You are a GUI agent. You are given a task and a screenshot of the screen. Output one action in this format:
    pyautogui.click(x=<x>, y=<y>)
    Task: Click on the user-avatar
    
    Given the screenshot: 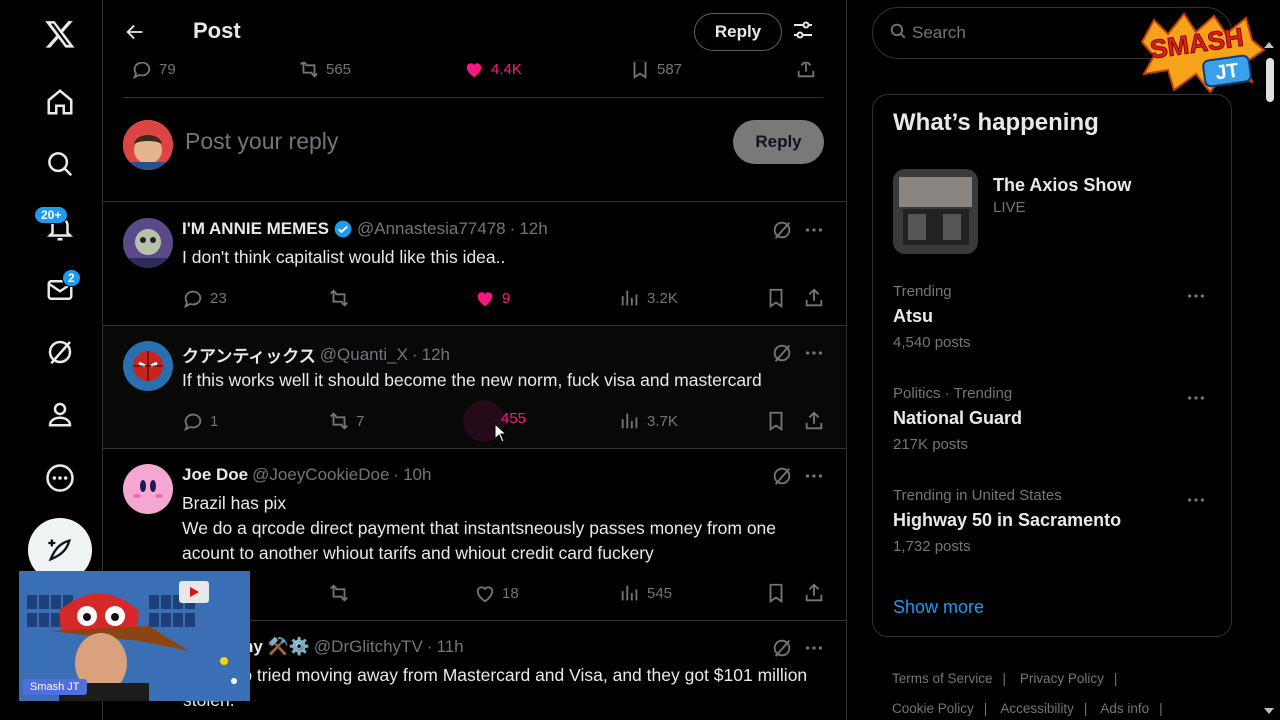 What is the action you would take?
    pyautogui.click(x=148, y=145)
    